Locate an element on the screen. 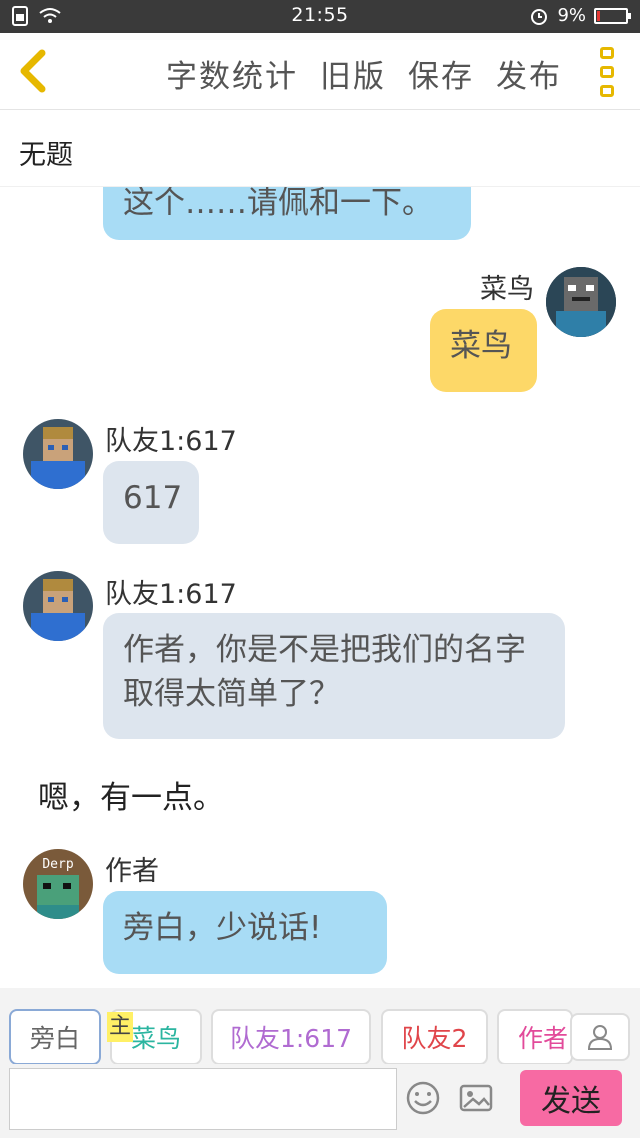  publish-button: 发布 is located at coordinates (529, 73).